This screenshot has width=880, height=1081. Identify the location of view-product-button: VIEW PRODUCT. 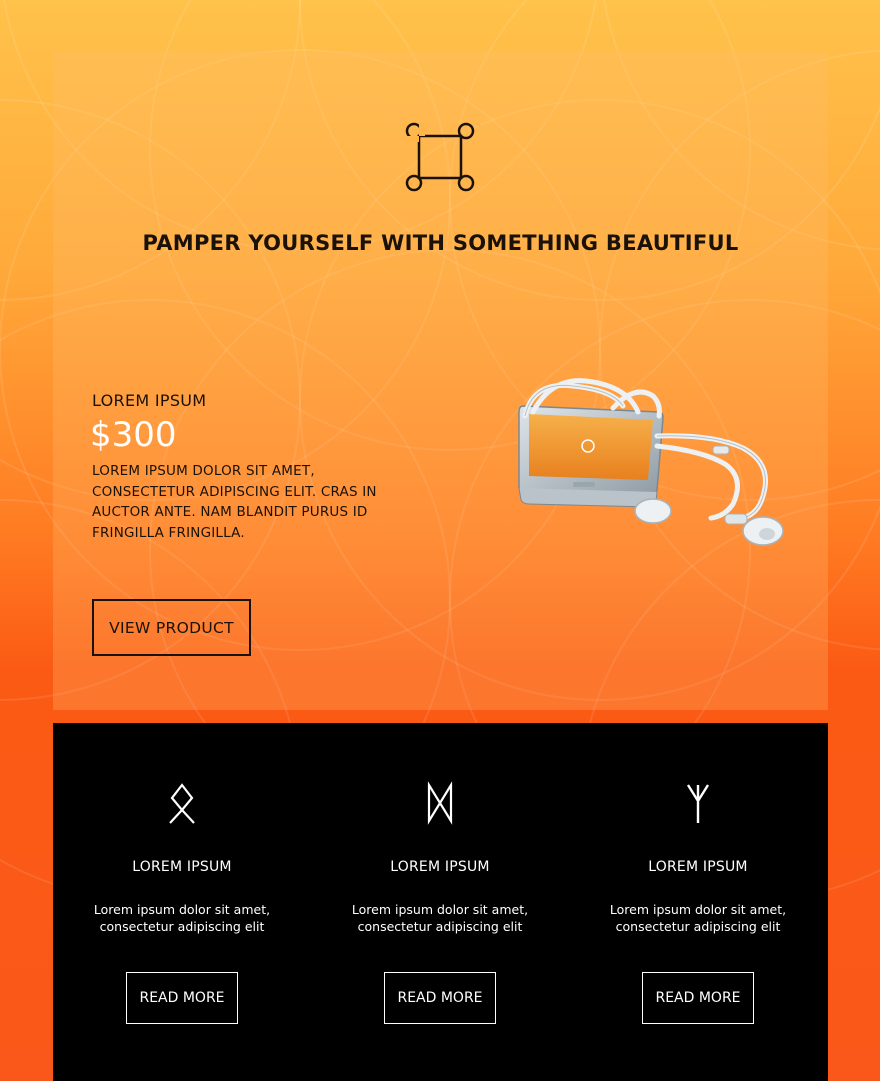
(171, 627).